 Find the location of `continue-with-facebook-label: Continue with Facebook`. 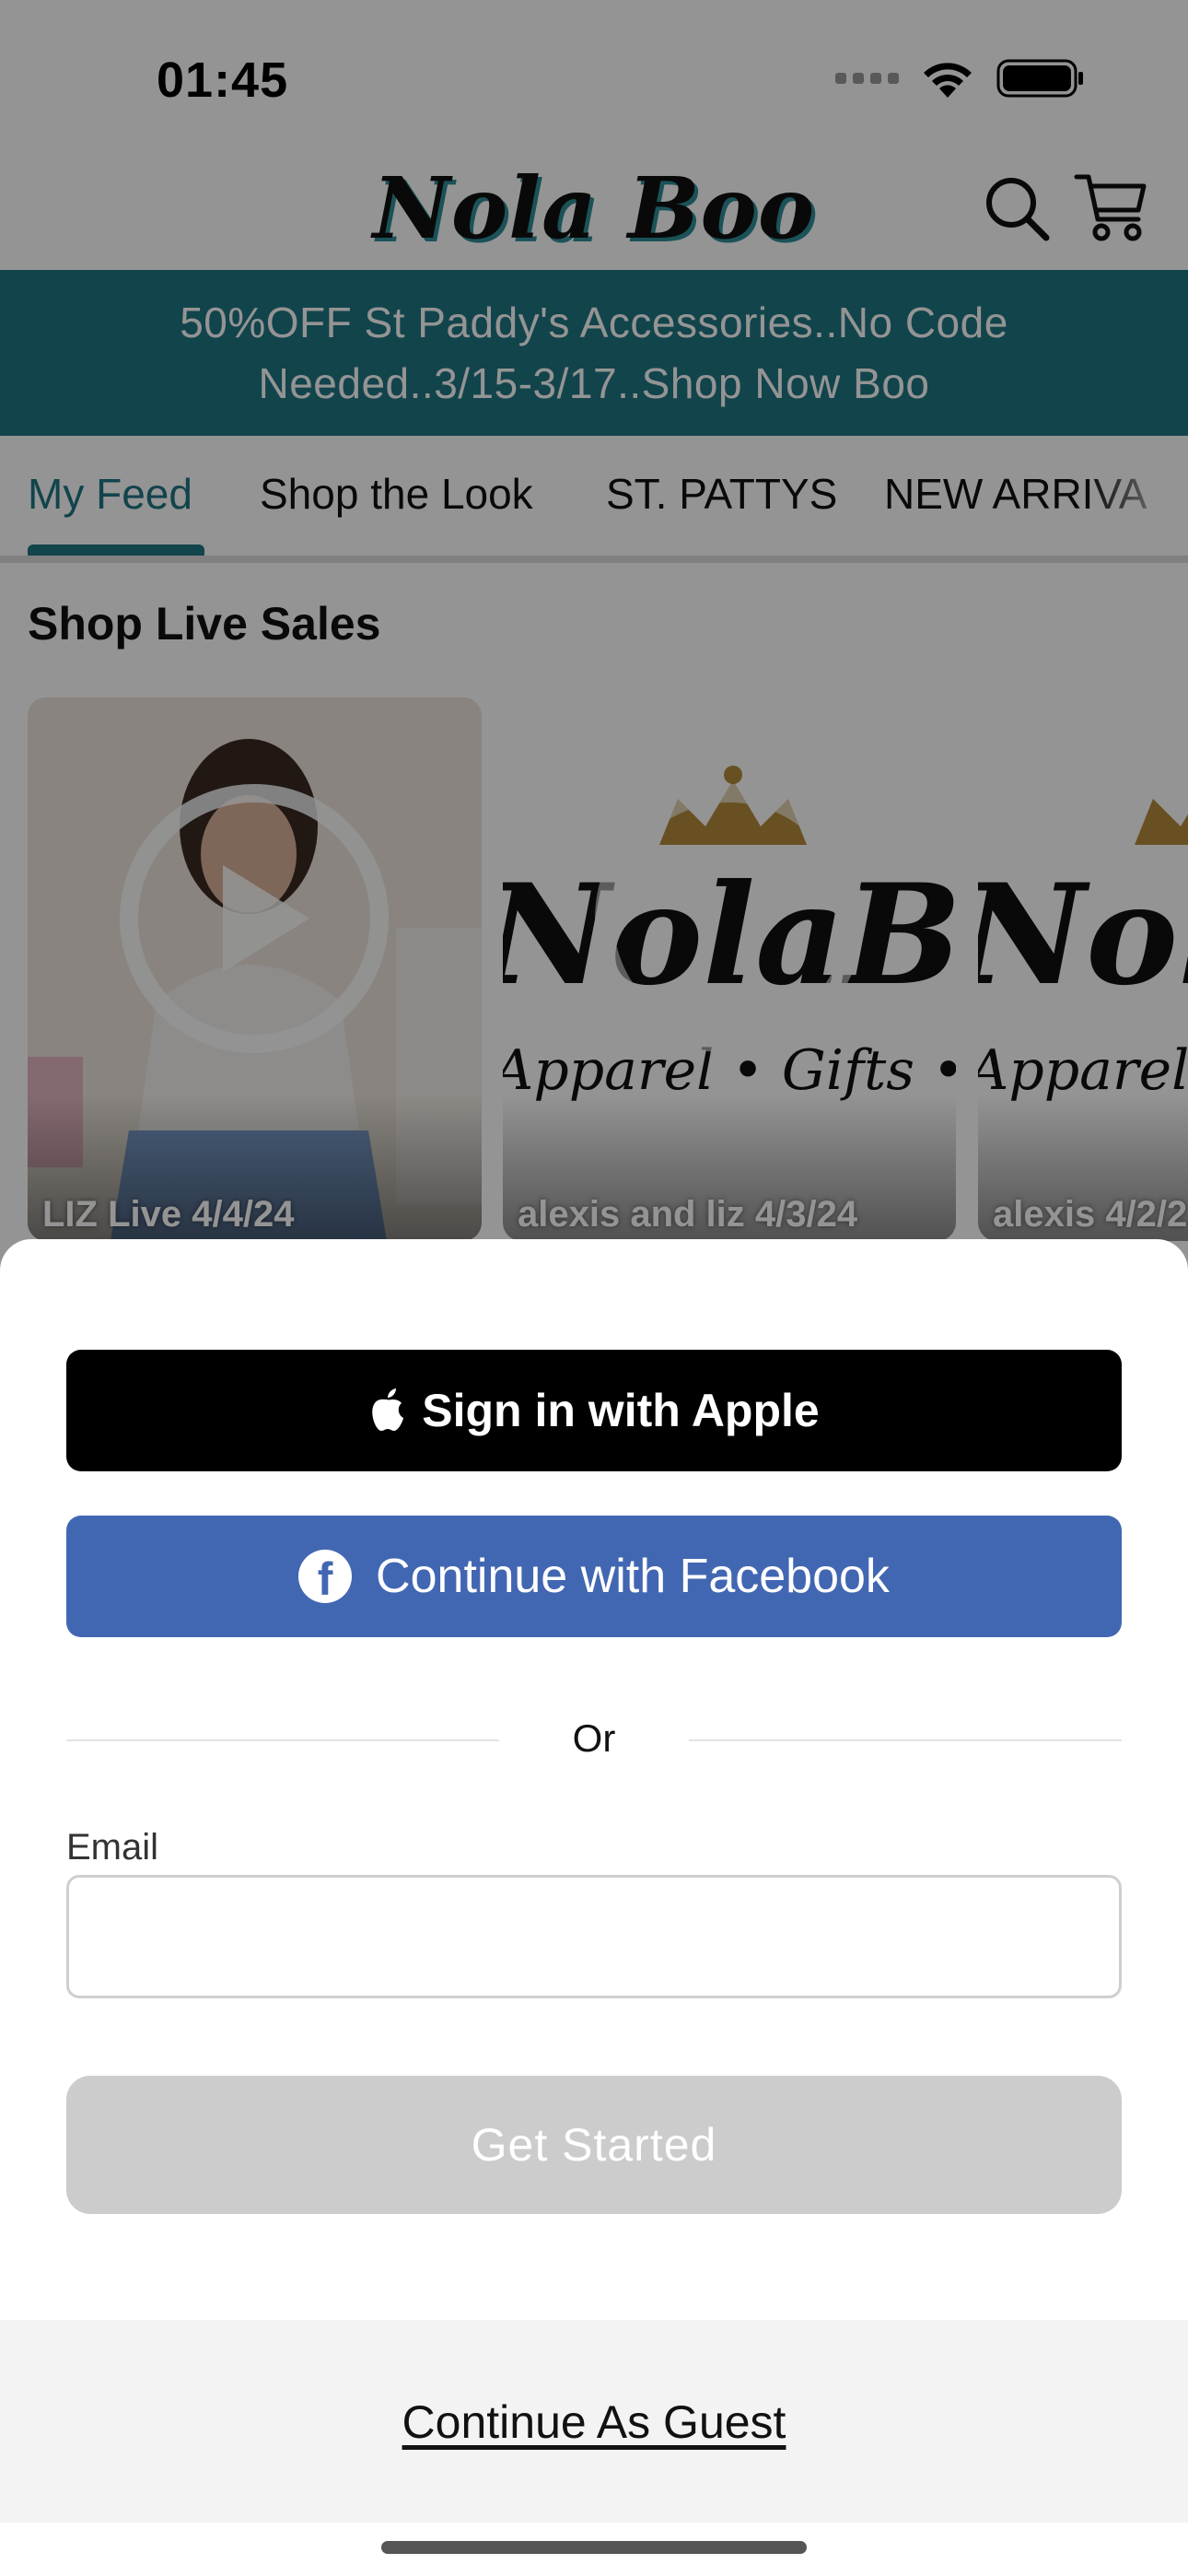

continue-with-facebook-label: Continue with Facebook is located at coordinates (633, 1576).